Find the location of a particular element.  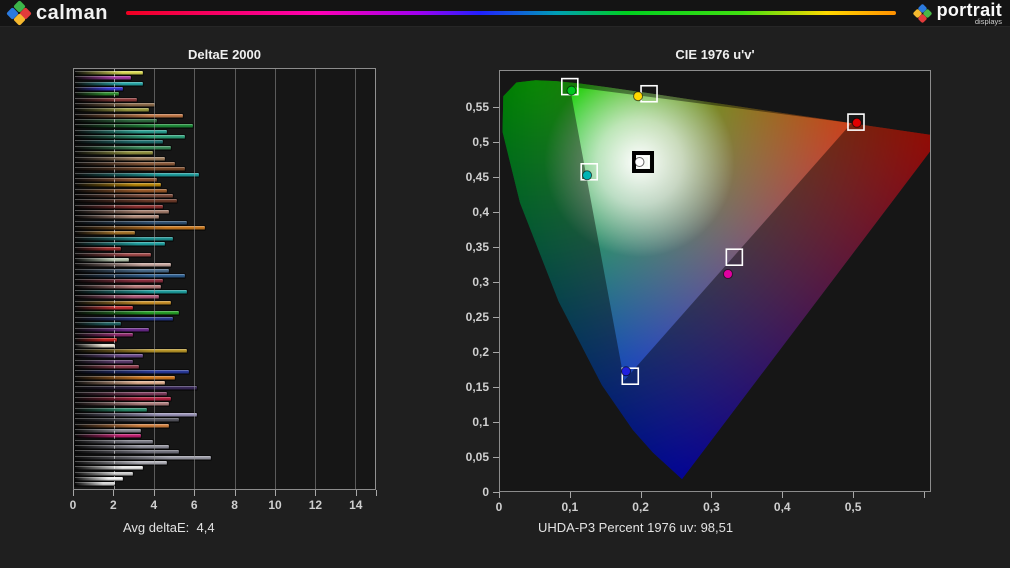

u-tick-label: 0,1 is located at coordinates (570, 507).